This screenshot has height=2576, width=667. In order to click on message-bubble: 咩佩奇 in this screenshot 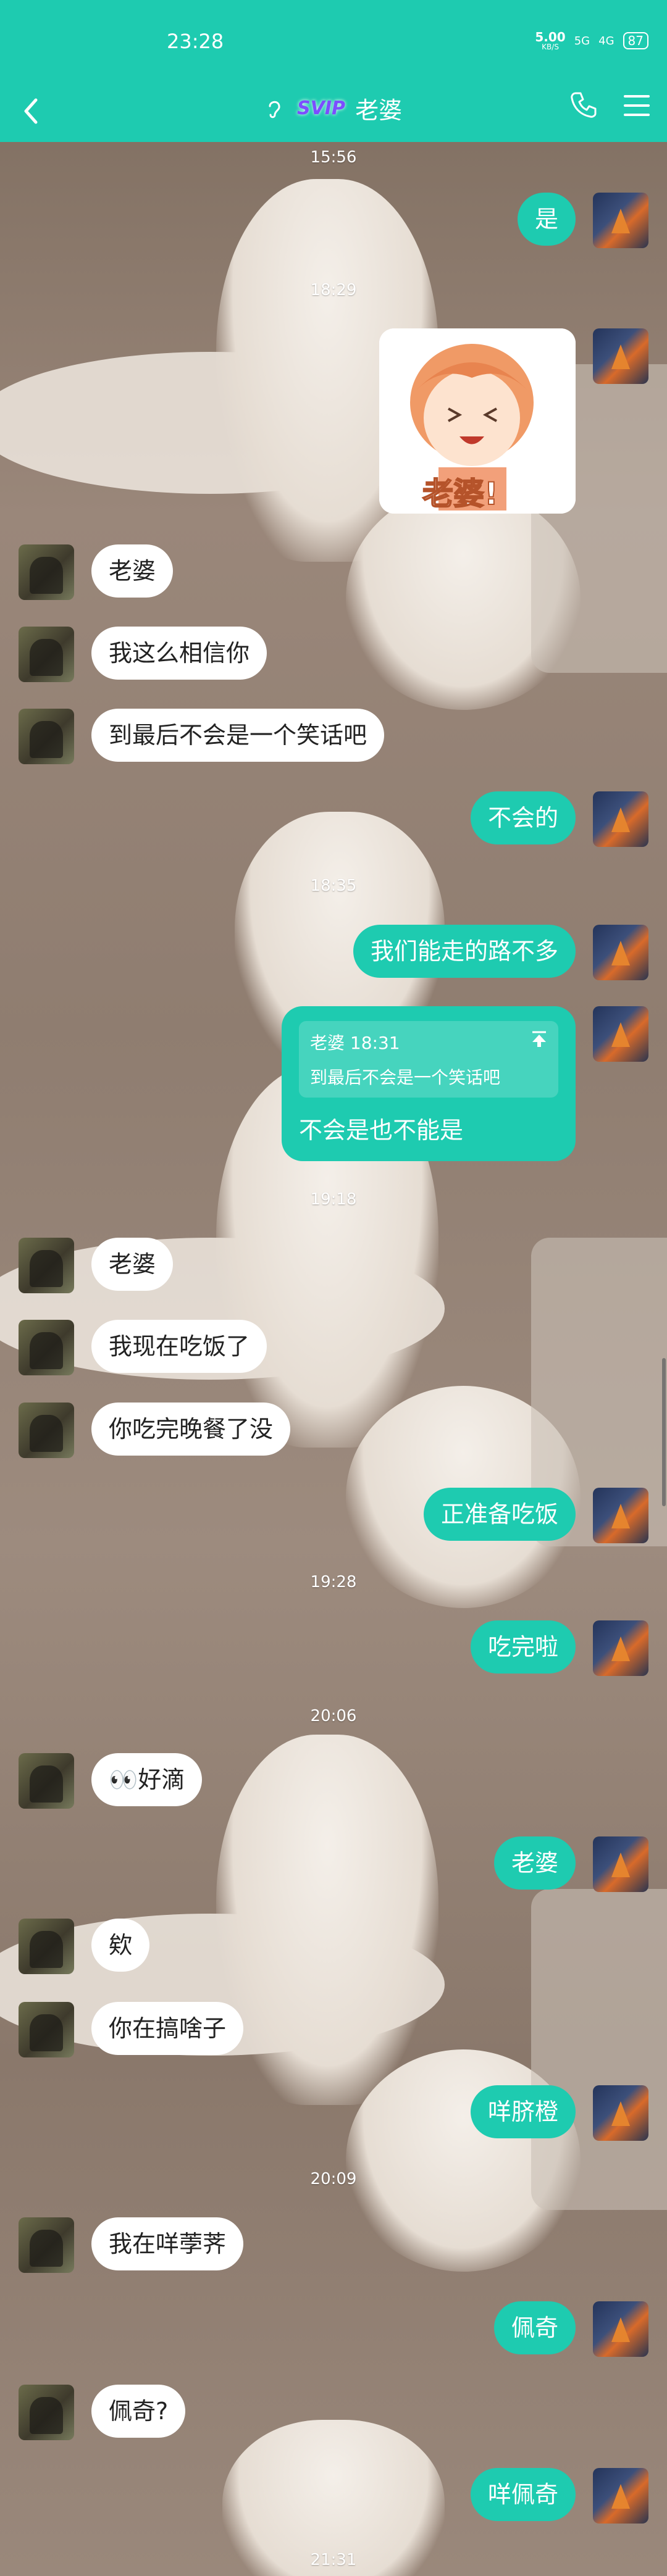, I will do `click(523, 2494)`.